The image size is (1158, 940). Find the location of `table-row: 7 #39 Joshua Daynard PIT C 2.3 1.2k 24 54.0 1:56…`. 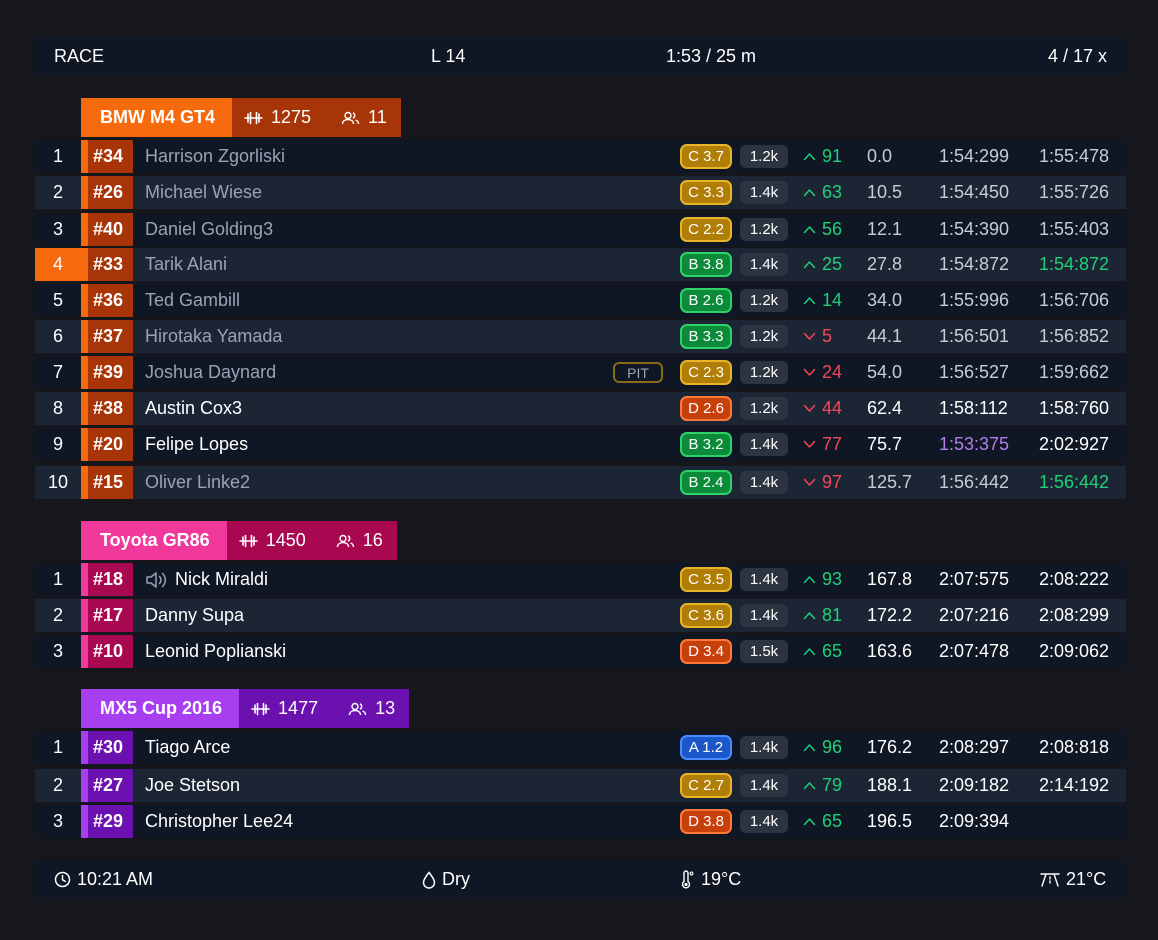

table-row: 7 #39 Joshua Daynard PIT C 2.3 1.2k 24 54.0 1:56… is located at coordinates (580, 372).